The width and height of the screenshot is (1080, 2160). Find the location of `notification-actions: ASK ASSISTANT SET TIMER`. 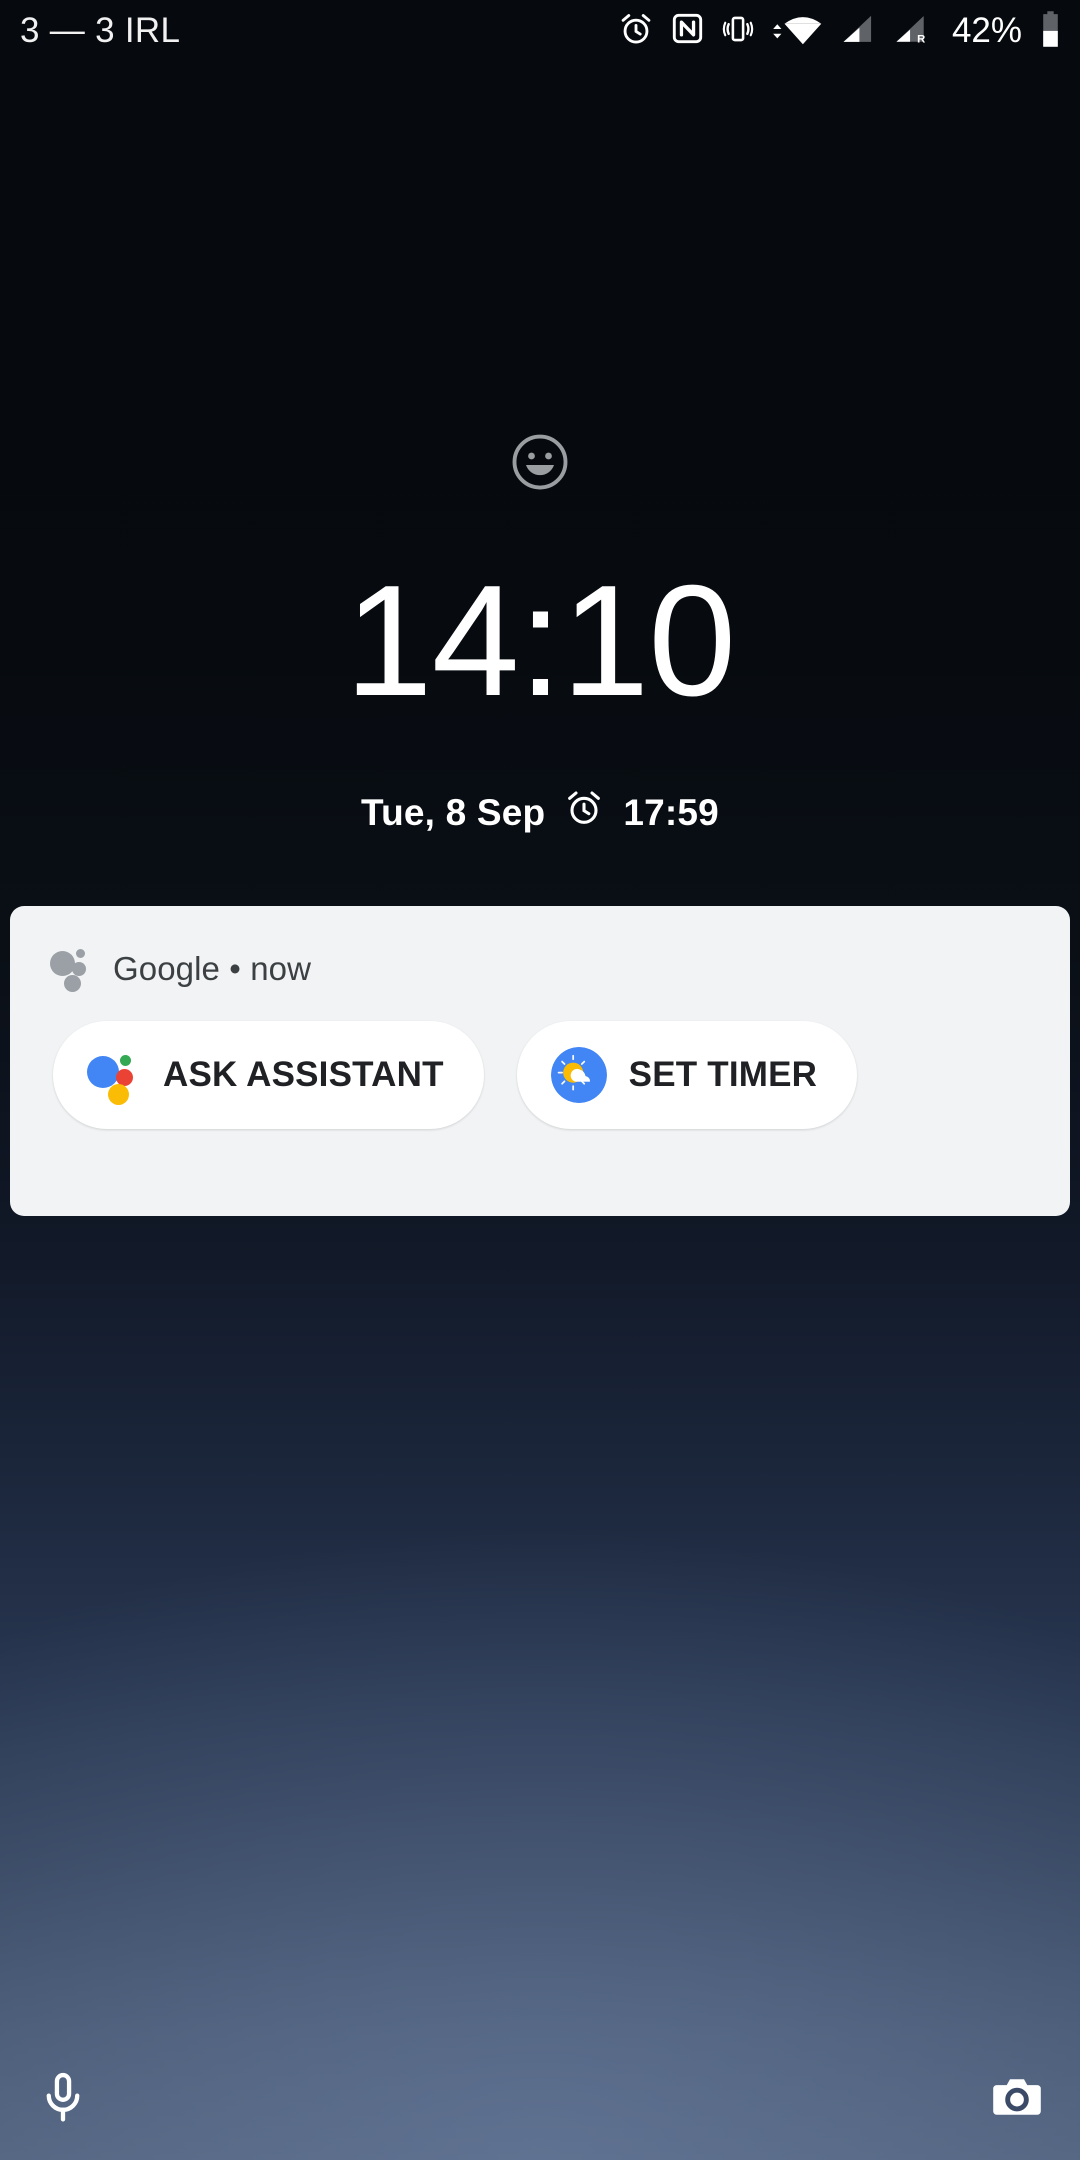

notification-actions: ASK ASSISTANT SET TIMER is located at coordinates (540, 1060).